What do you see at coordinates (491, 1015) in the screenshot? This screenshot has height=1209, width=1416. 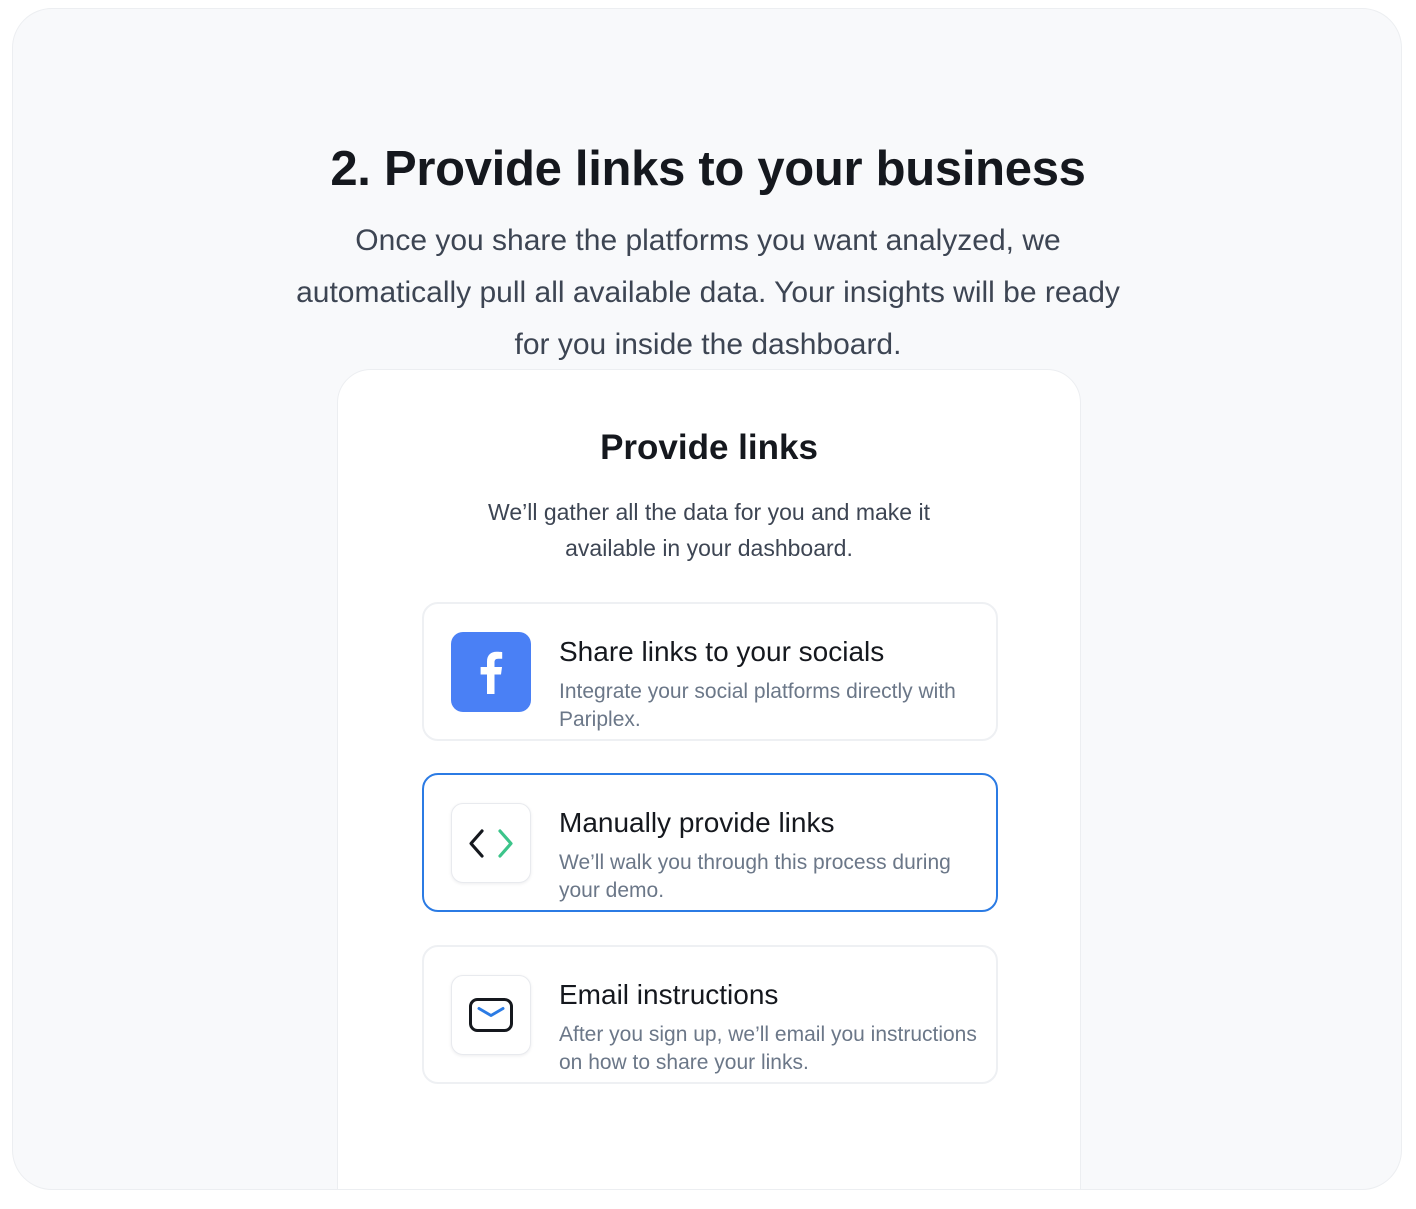 I see `mail-icon` at bounding box center [491, 1015].